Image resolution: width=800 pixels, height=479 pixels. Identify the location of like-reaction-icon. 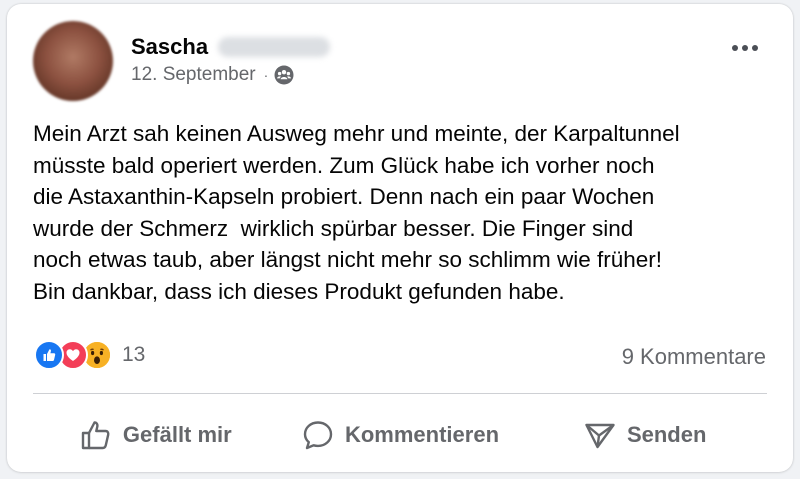
(49, 355).